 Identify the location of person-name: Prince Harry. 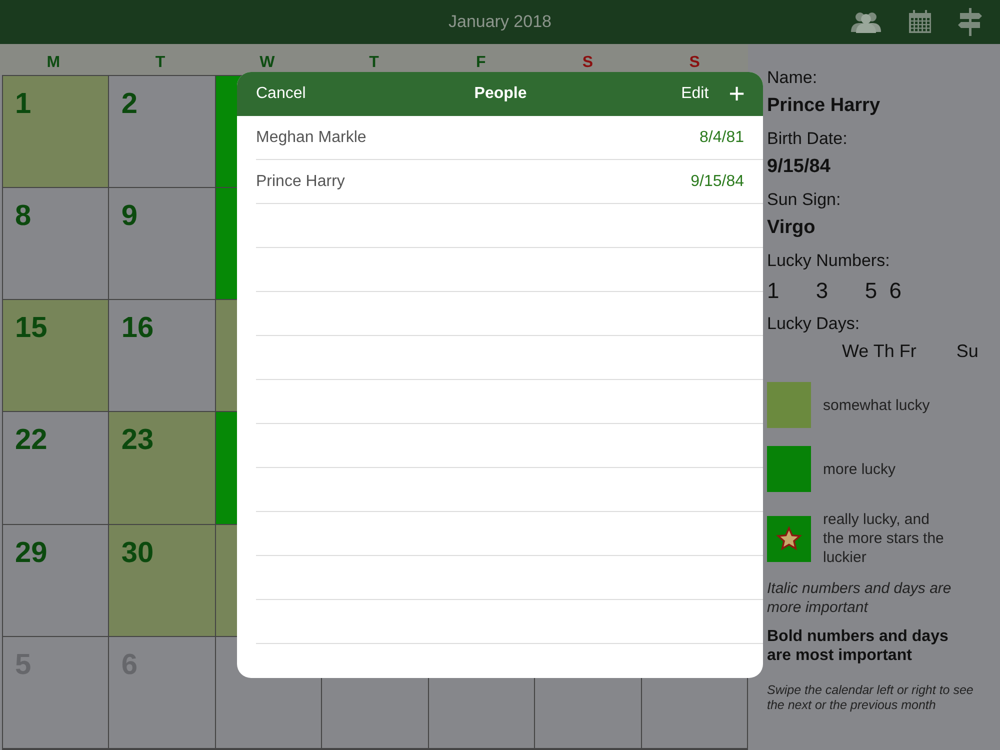
(300, 181).